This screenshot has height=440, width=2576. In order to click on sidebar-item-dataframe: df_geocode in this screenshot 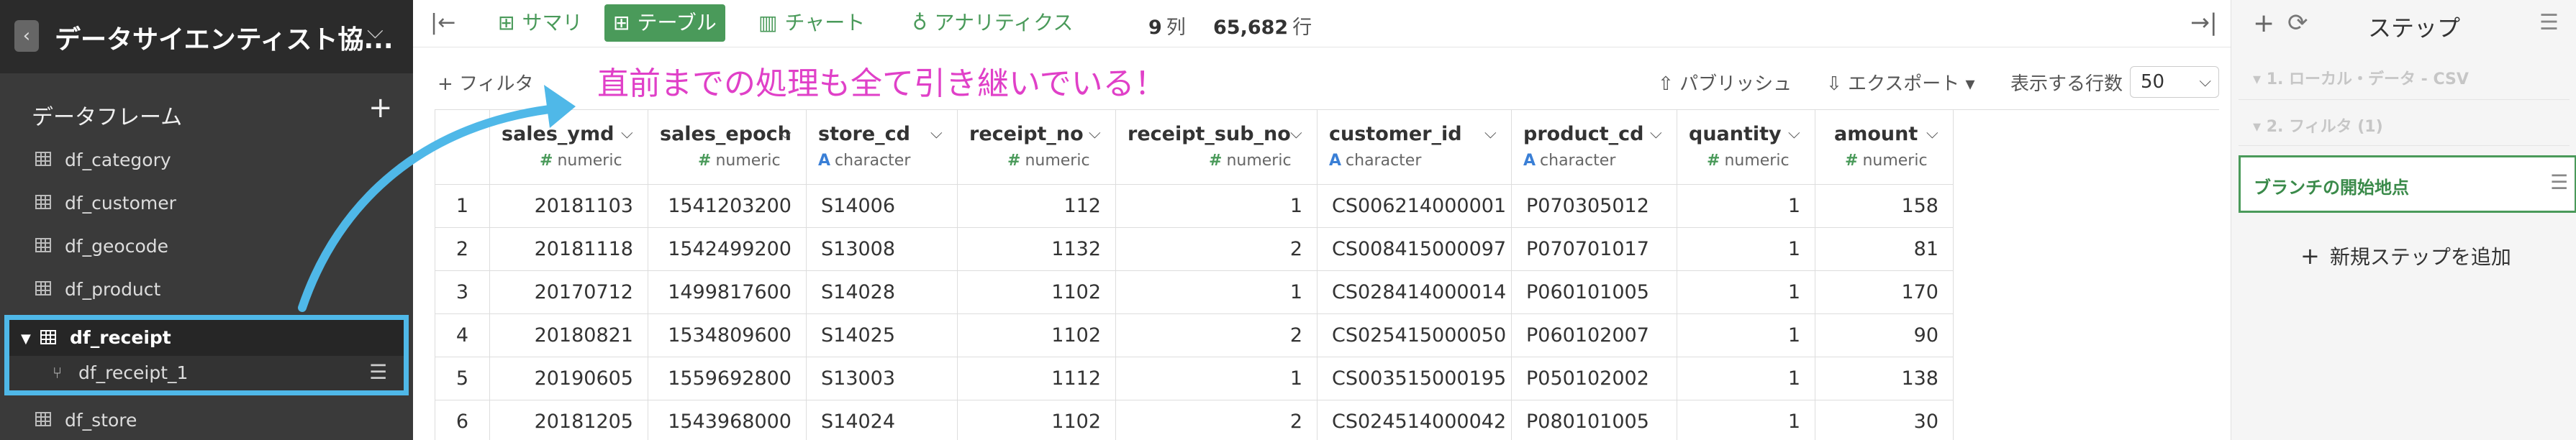, I will do `click(207, 246)`.